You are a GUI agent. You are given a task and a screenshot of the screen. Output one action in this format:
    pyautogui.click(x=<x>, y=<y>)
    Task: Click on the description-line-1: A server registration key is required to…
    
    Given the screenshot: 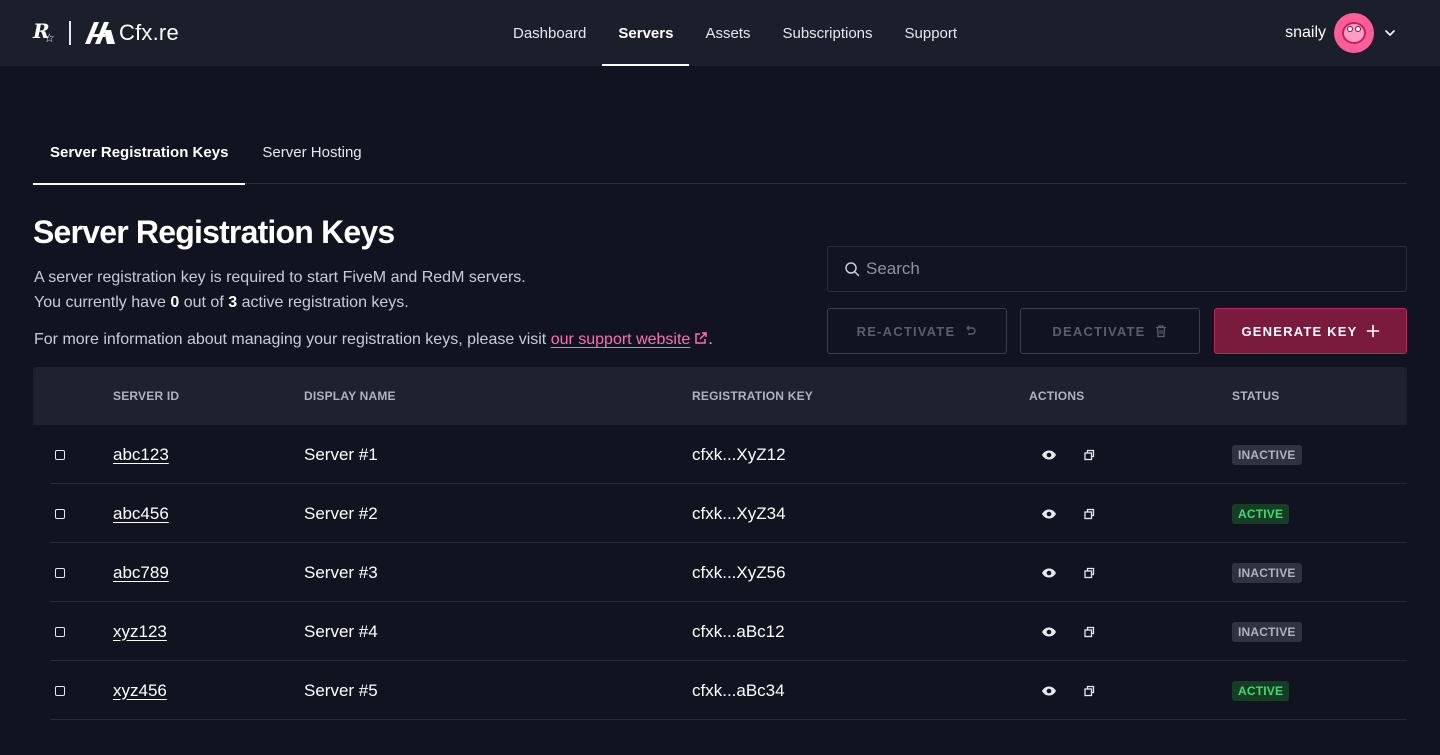 What is the action you would take?
    pyautogui.click(x=280, y=277)
    